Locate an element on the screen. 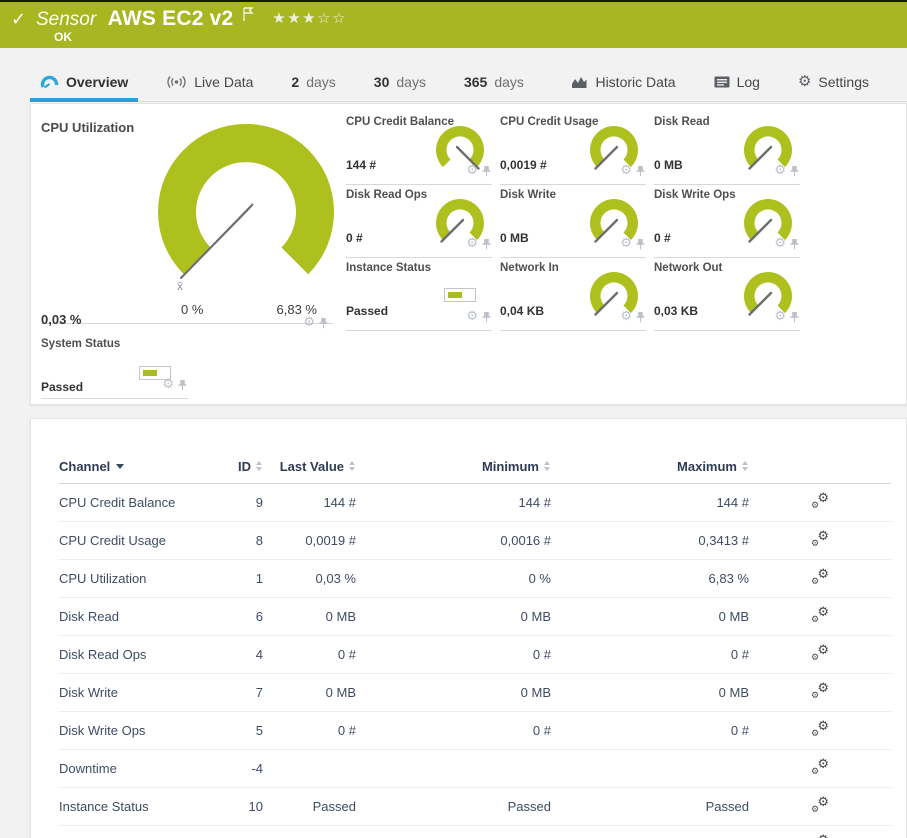  channel-row: Disk Read 6 0 MB 0 MB 0 MB ⚙ ⚙ is located at coordinates (475, 616).